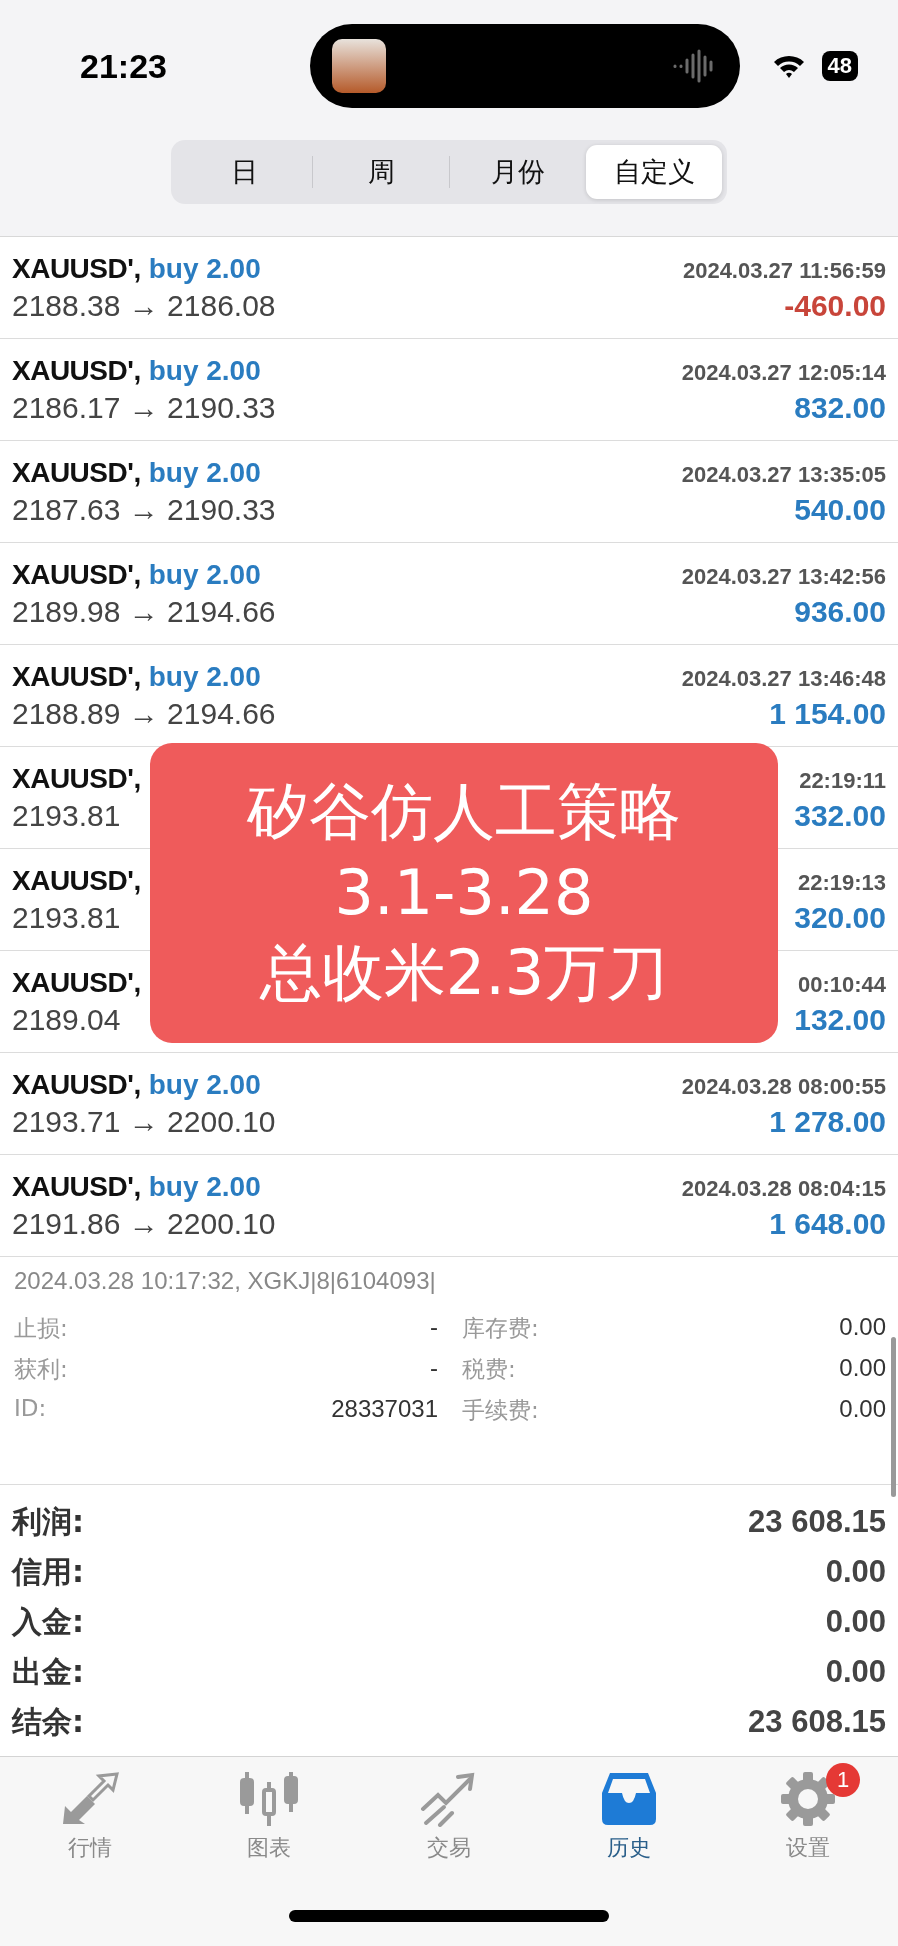  I want to click on trade-profit: 320.00, so click(840, 917).